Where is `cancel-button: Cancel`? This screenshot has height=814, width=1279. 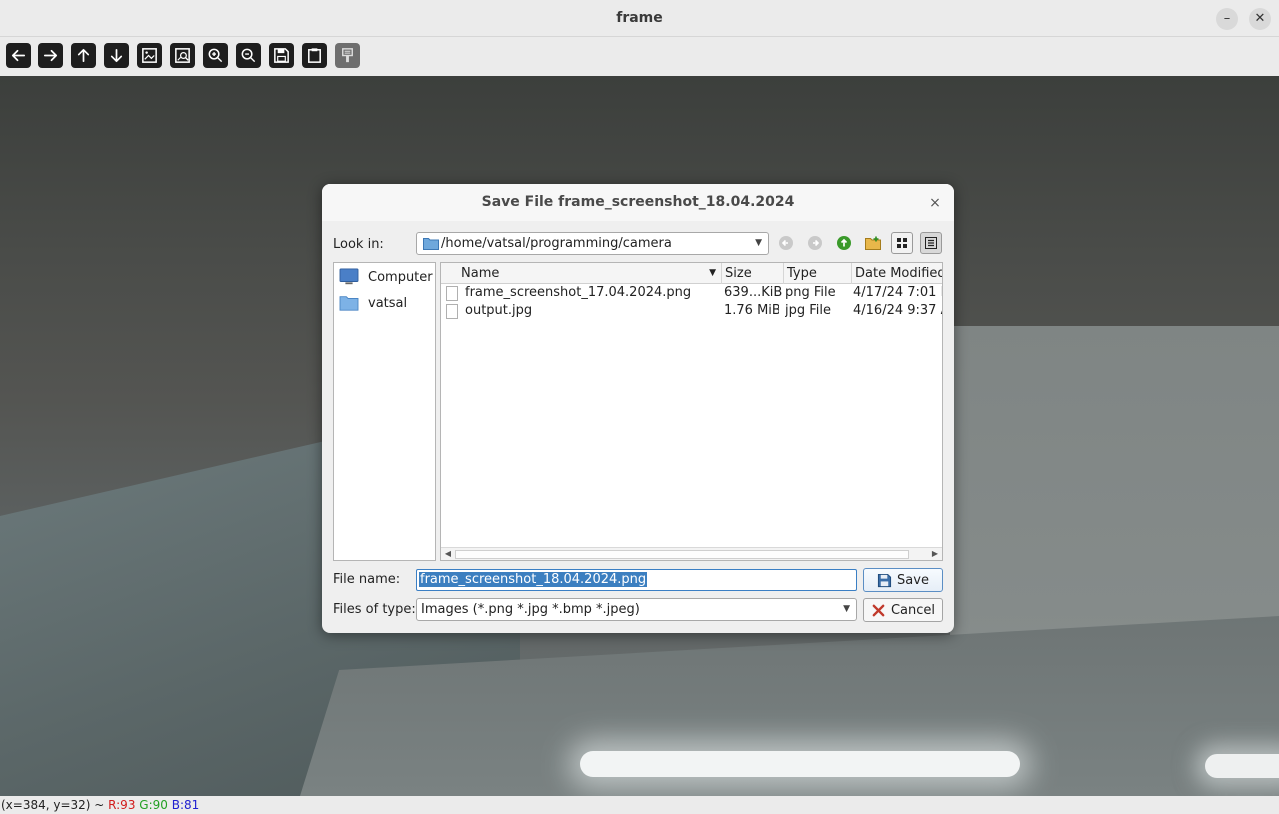 cancel-button: Cancel is located at coordinates (903, 610).